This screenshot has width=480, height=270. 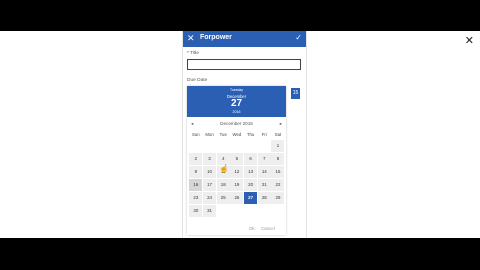 I want to click on day-of-week-label: Sat, so click(x=278, y=134).